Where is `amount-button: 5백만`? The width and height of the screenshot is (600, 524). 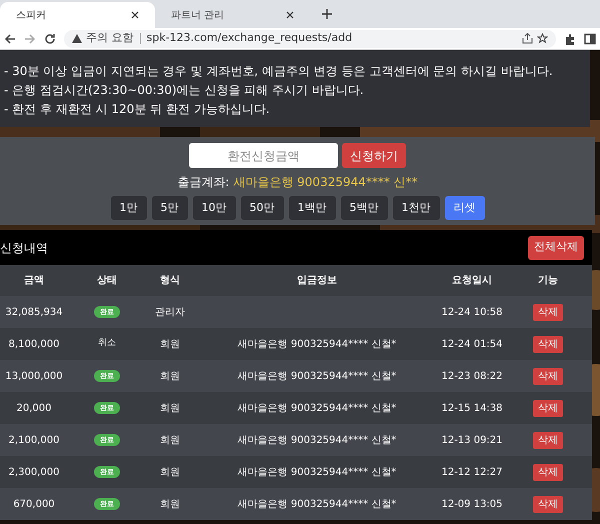 amount-button: 5백만 is located at coordinates (364, 208).